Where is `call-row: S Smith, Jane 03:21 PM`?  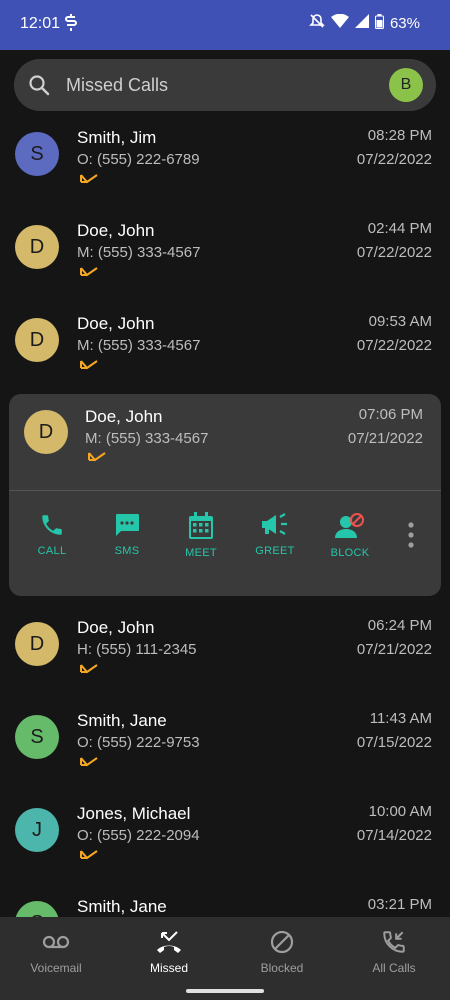 call-row: S Smith, Jane 03:21 PM is located at coordinates (225, 901).